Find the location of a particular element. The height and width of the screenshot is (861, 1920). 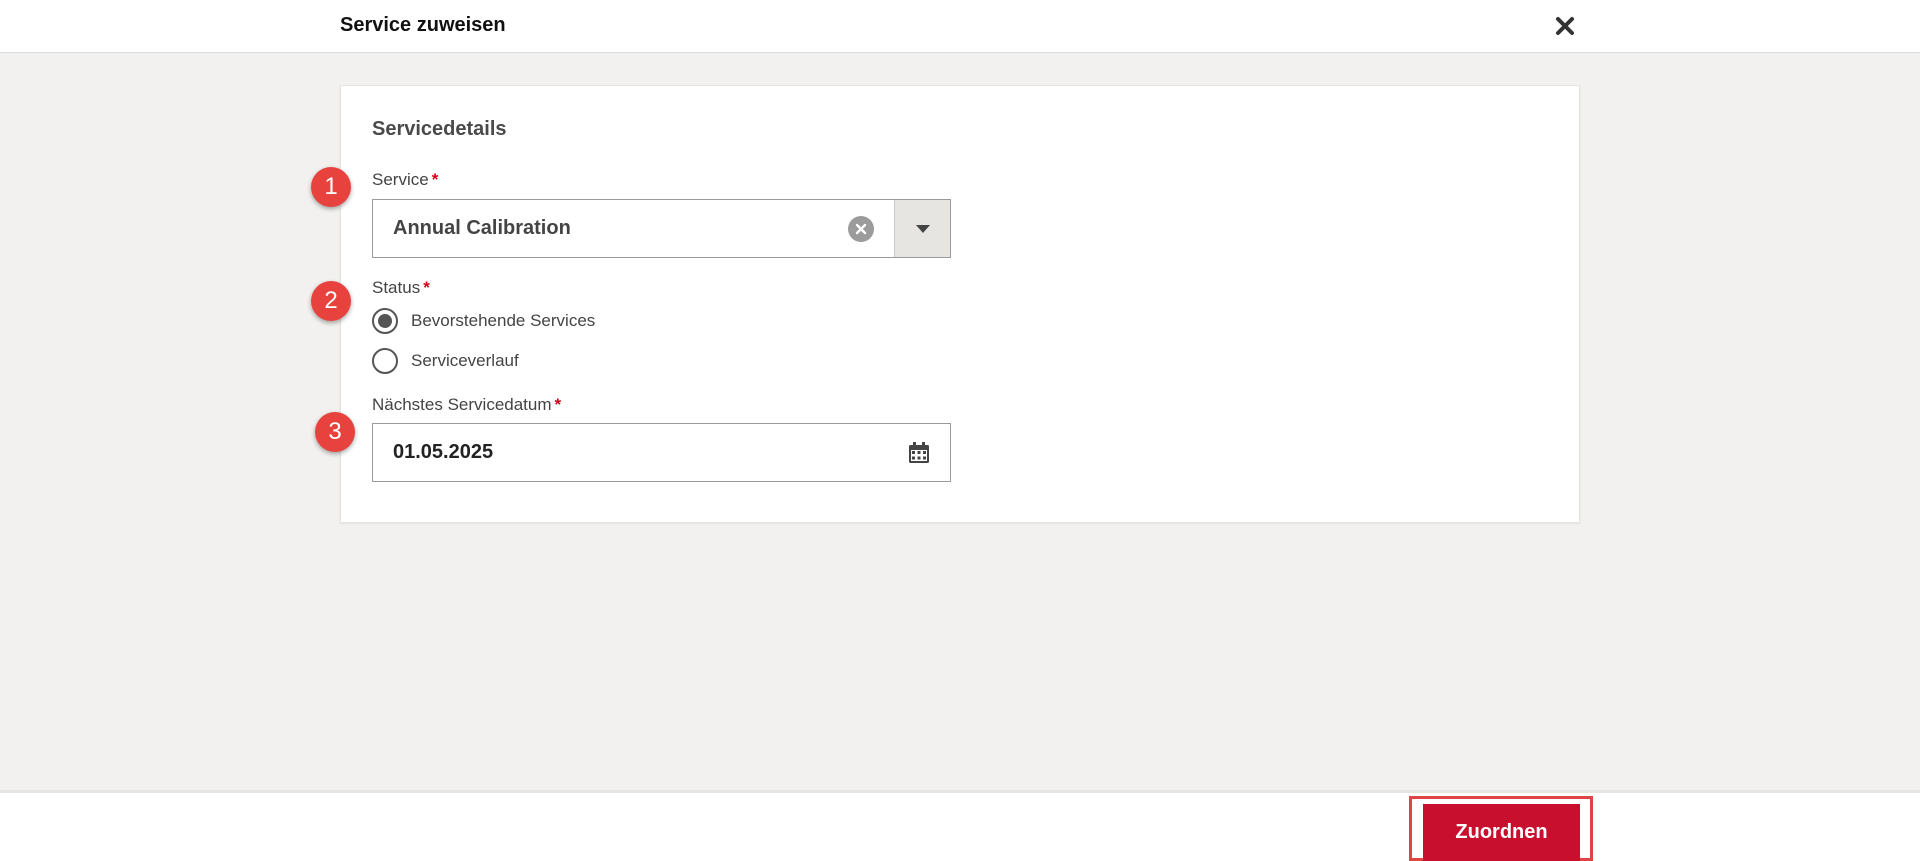

step-marker-3: 3 is located at coordinates (335, 432).